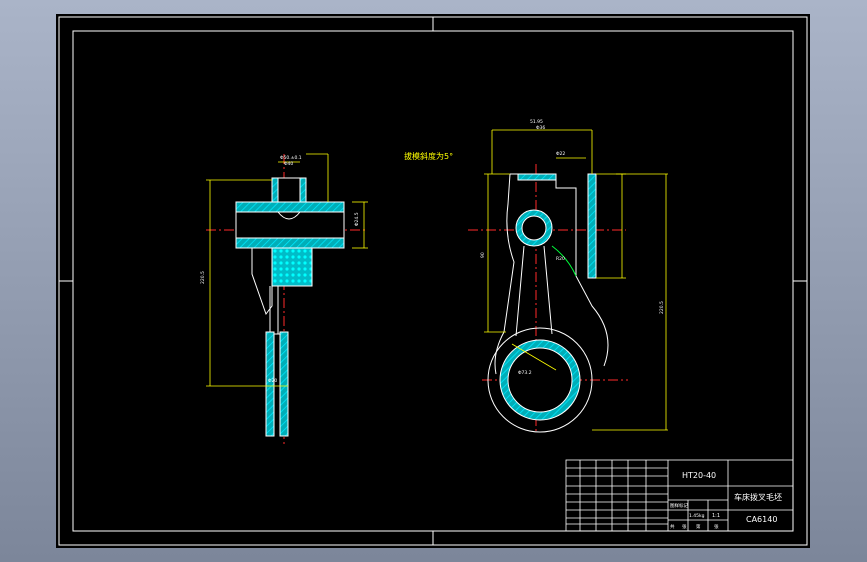 The height and width of the screenshot is (562, 867). What do you see at coordinates (672, 526) in the screenshot?
I see `sheet-word-1: 共` at bounding box center [672, 526].